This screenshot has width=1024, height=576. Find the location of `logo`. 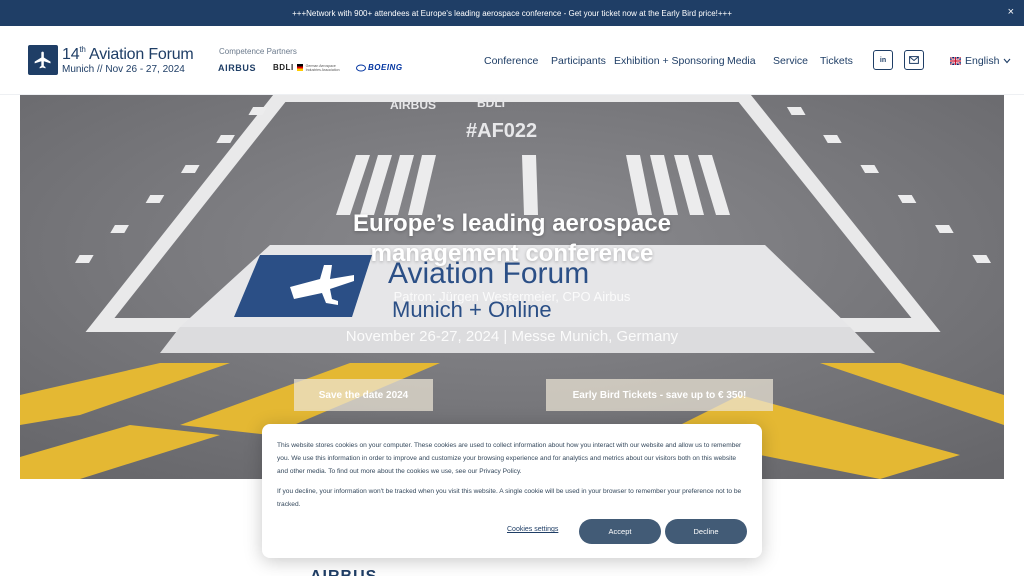

logo is located at coordinates (43, 60).